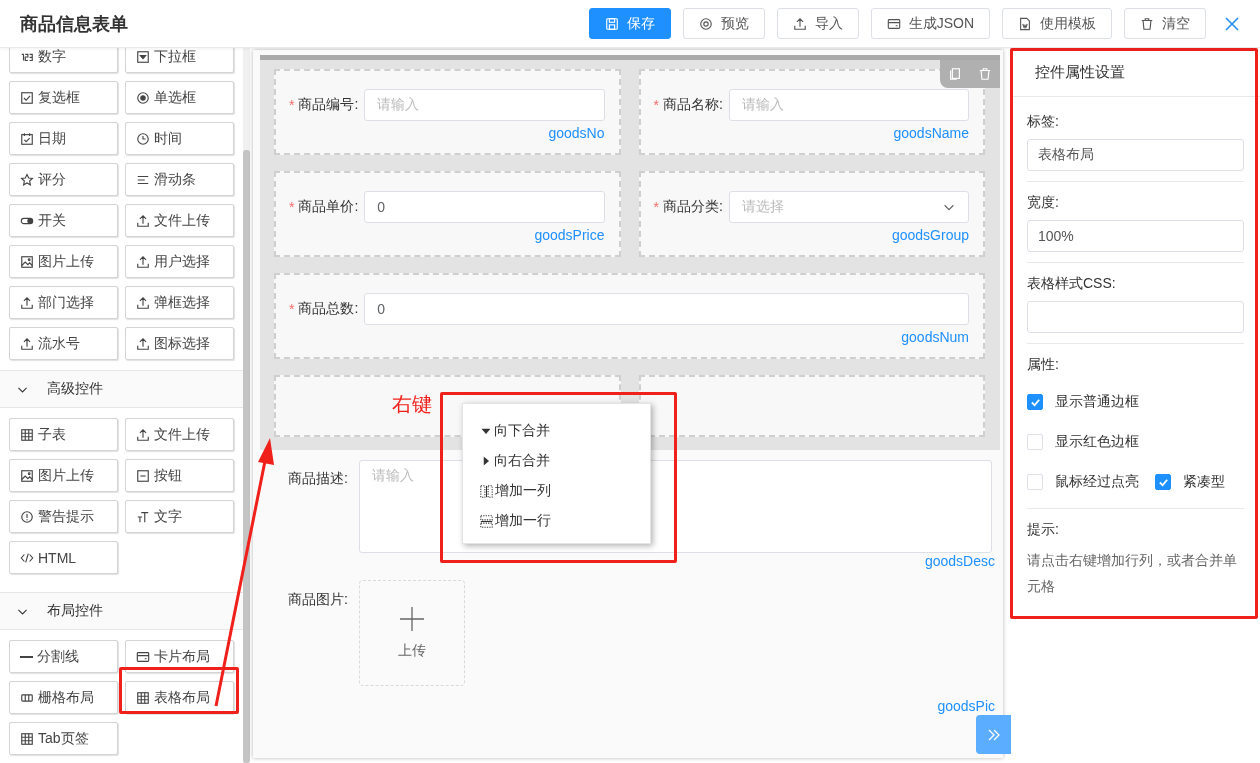  I want to click on component-button: 日期, so click(63, 138).